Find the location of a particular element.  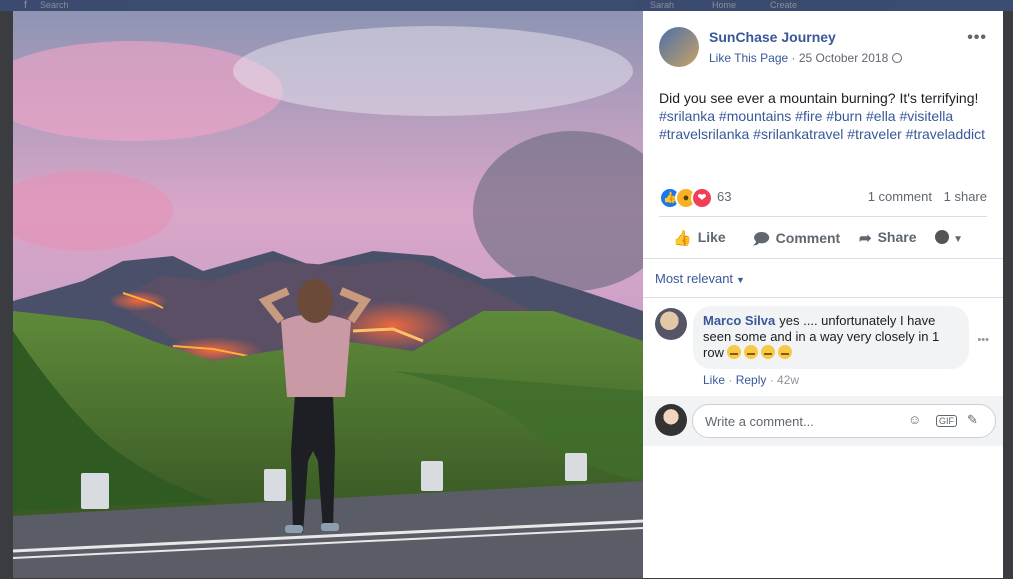

nav-create: Create is located at coordinates (783, 5).